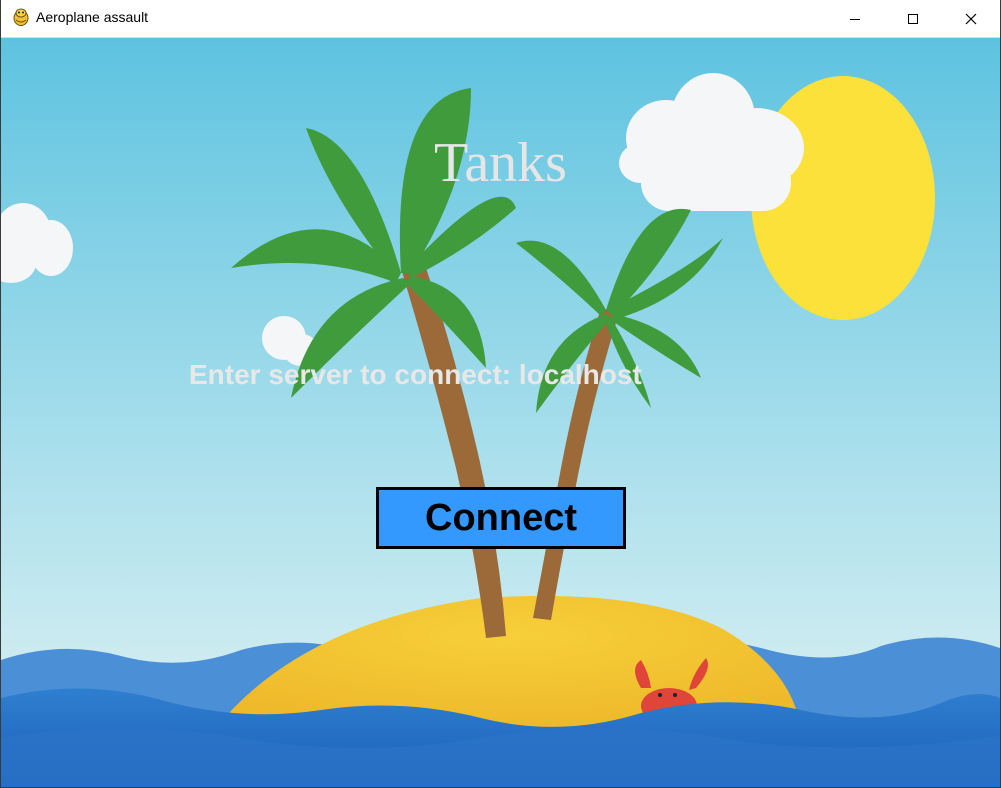 The height and width of the screenshot is (788, 1001). I want to click on pygame-snake-icon, so click(21, 17).